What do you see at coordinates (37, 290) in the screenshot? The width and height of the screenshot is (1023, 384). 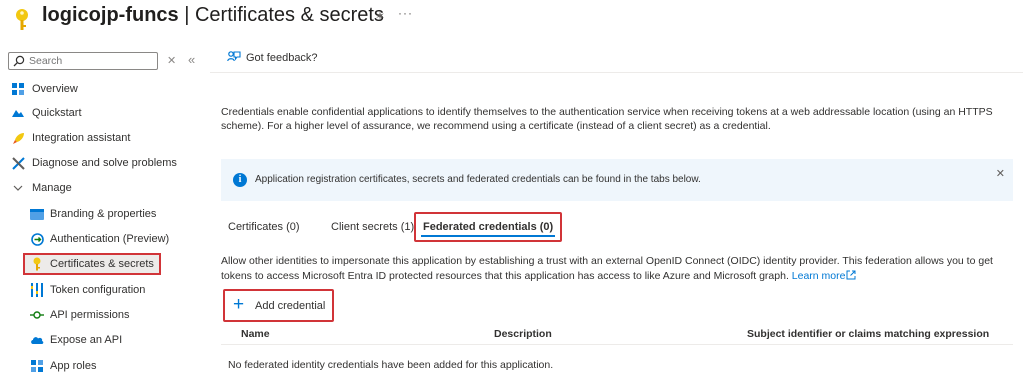 I see `token-icon` at bounding box center [37, 290].